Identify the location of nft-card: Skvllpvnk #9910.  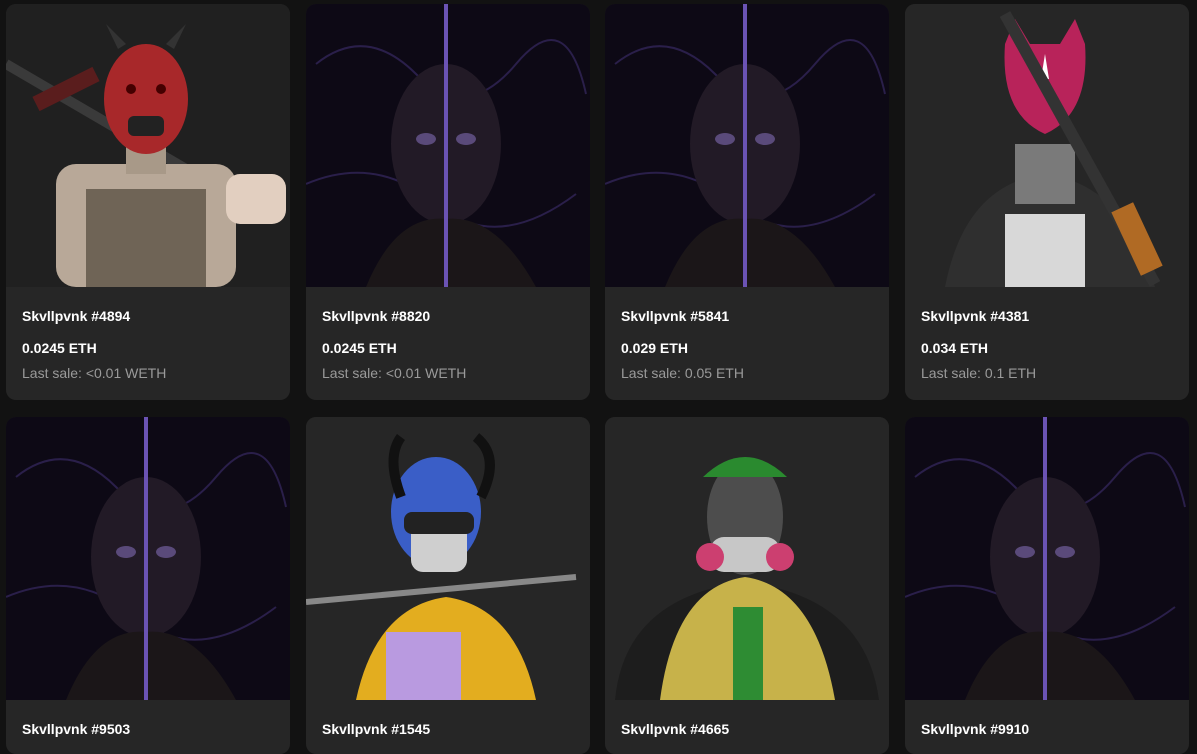
(1047, 585).